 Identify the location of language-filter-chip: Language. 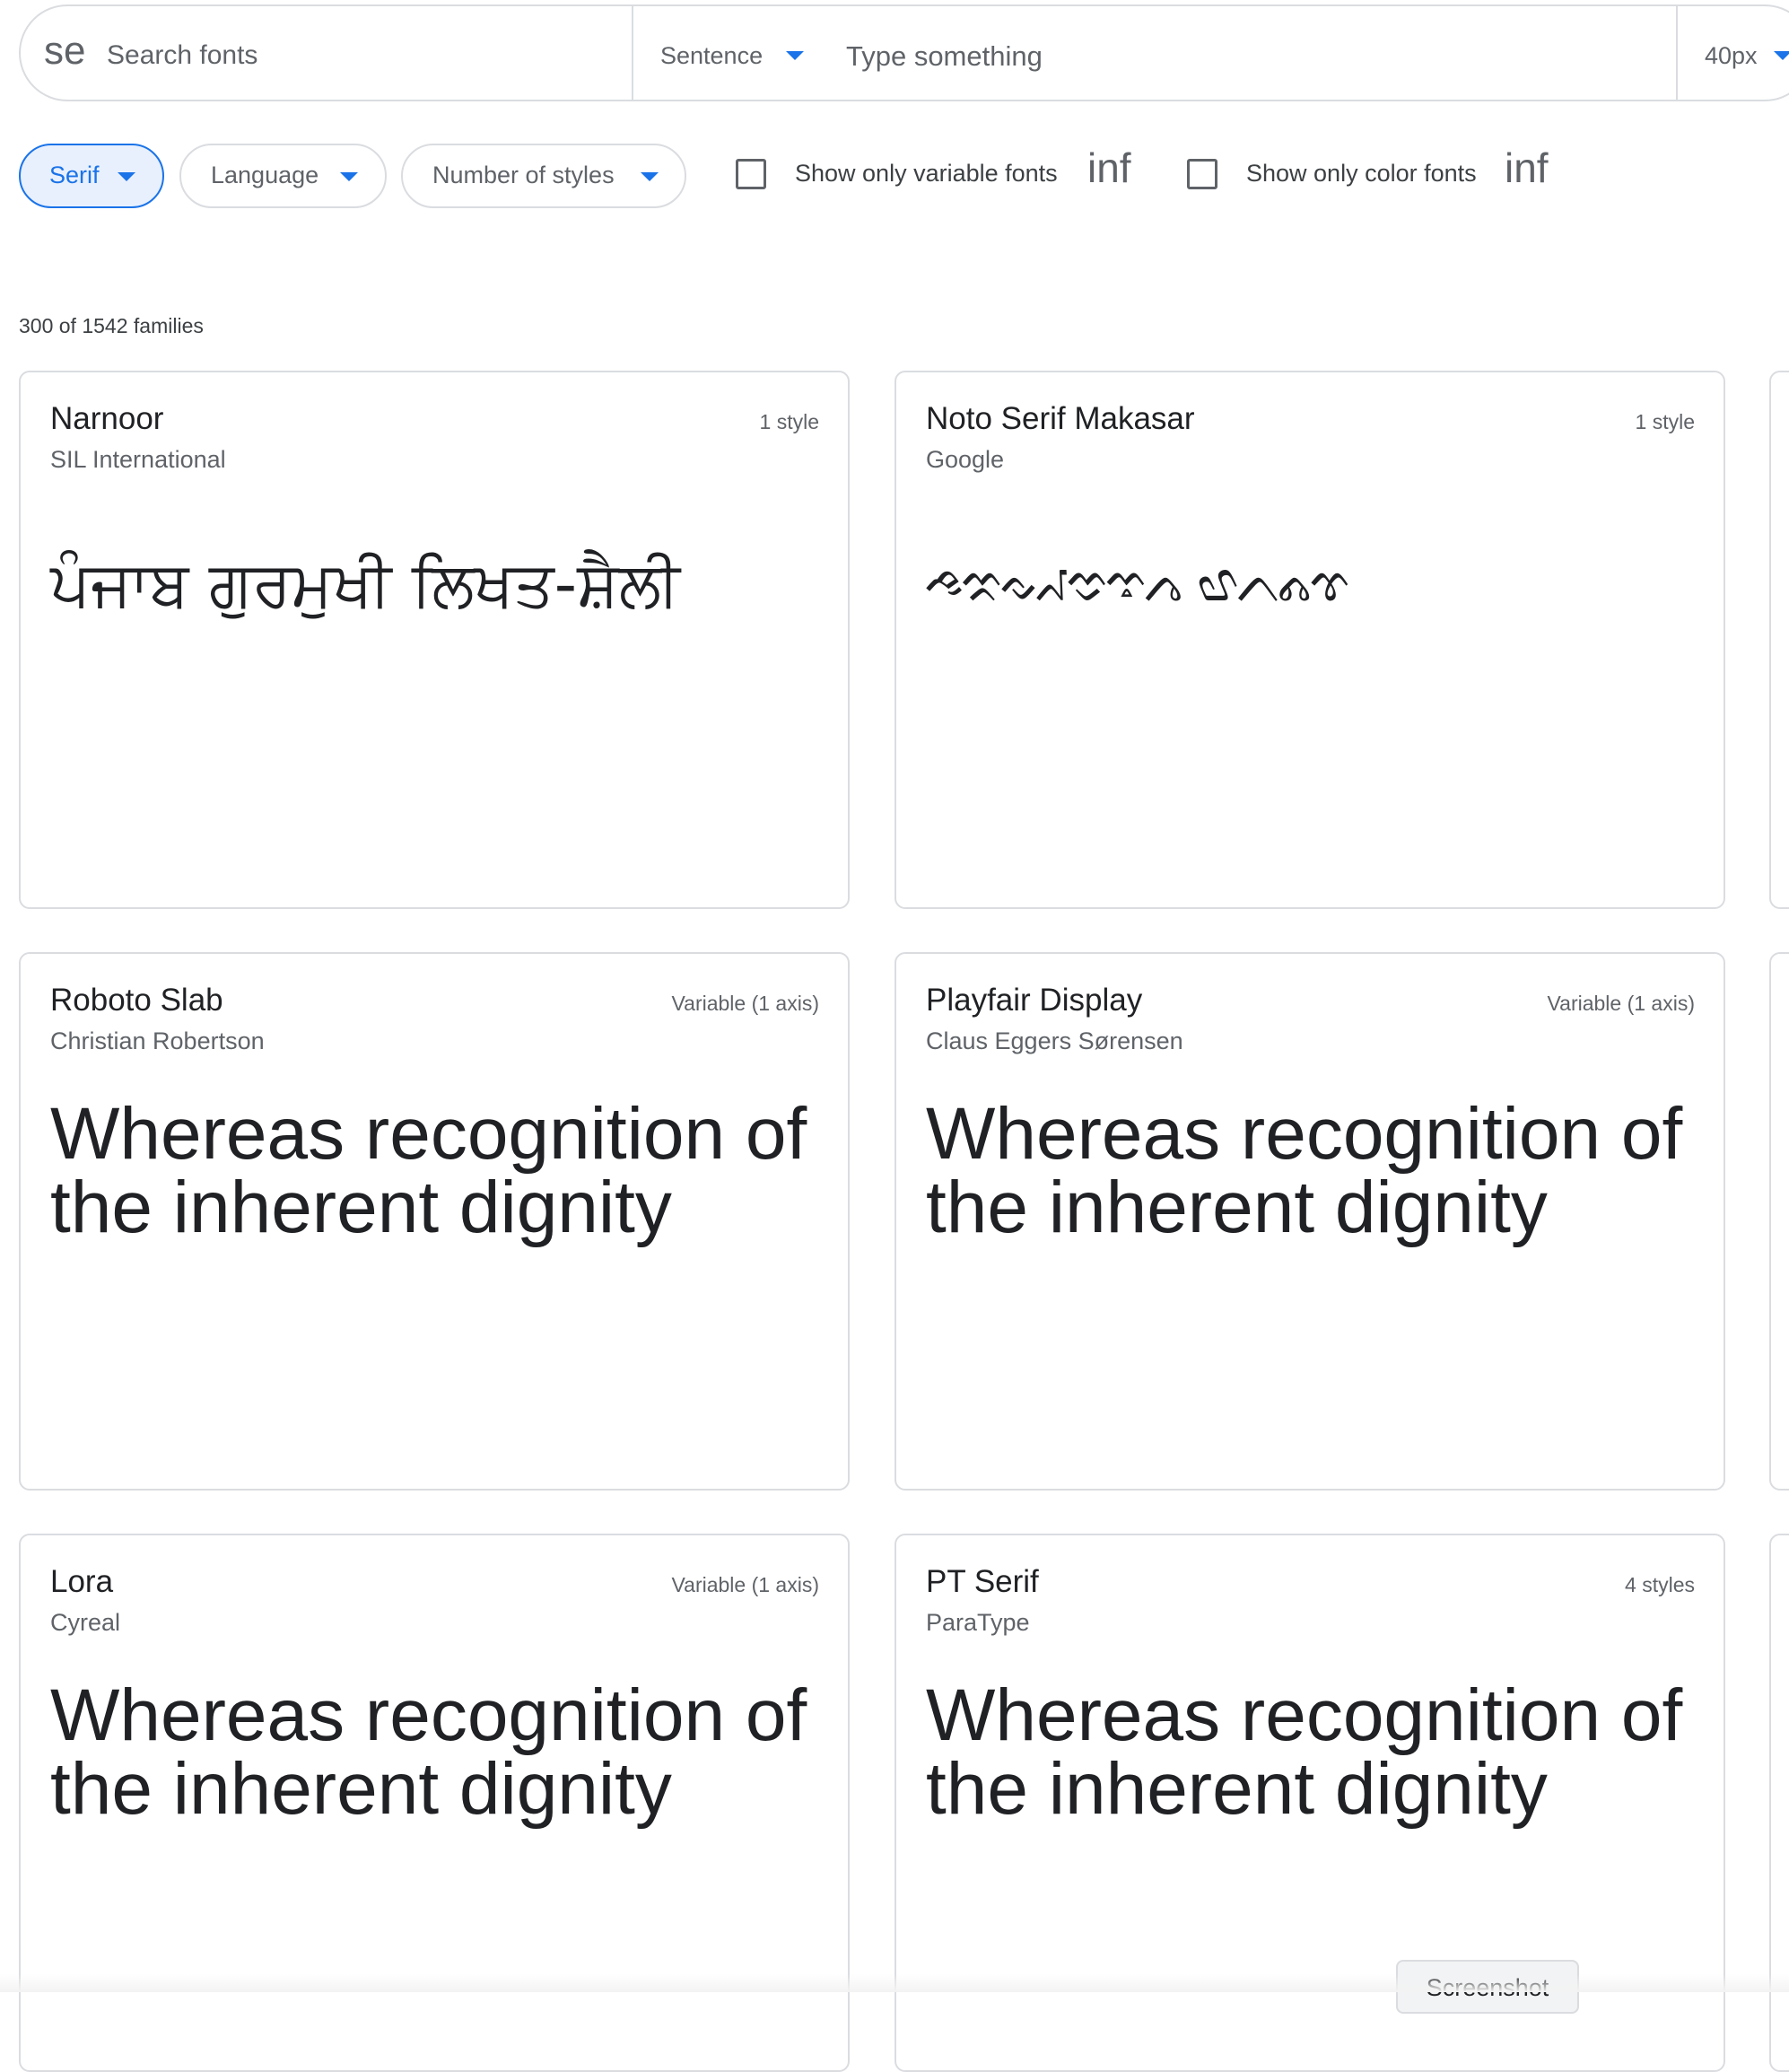
(283, 176).